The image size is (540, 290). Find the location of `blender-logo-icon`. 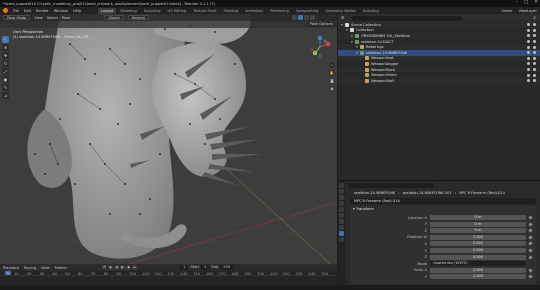

blender-logo-icon is located at coordinates (5, 10).